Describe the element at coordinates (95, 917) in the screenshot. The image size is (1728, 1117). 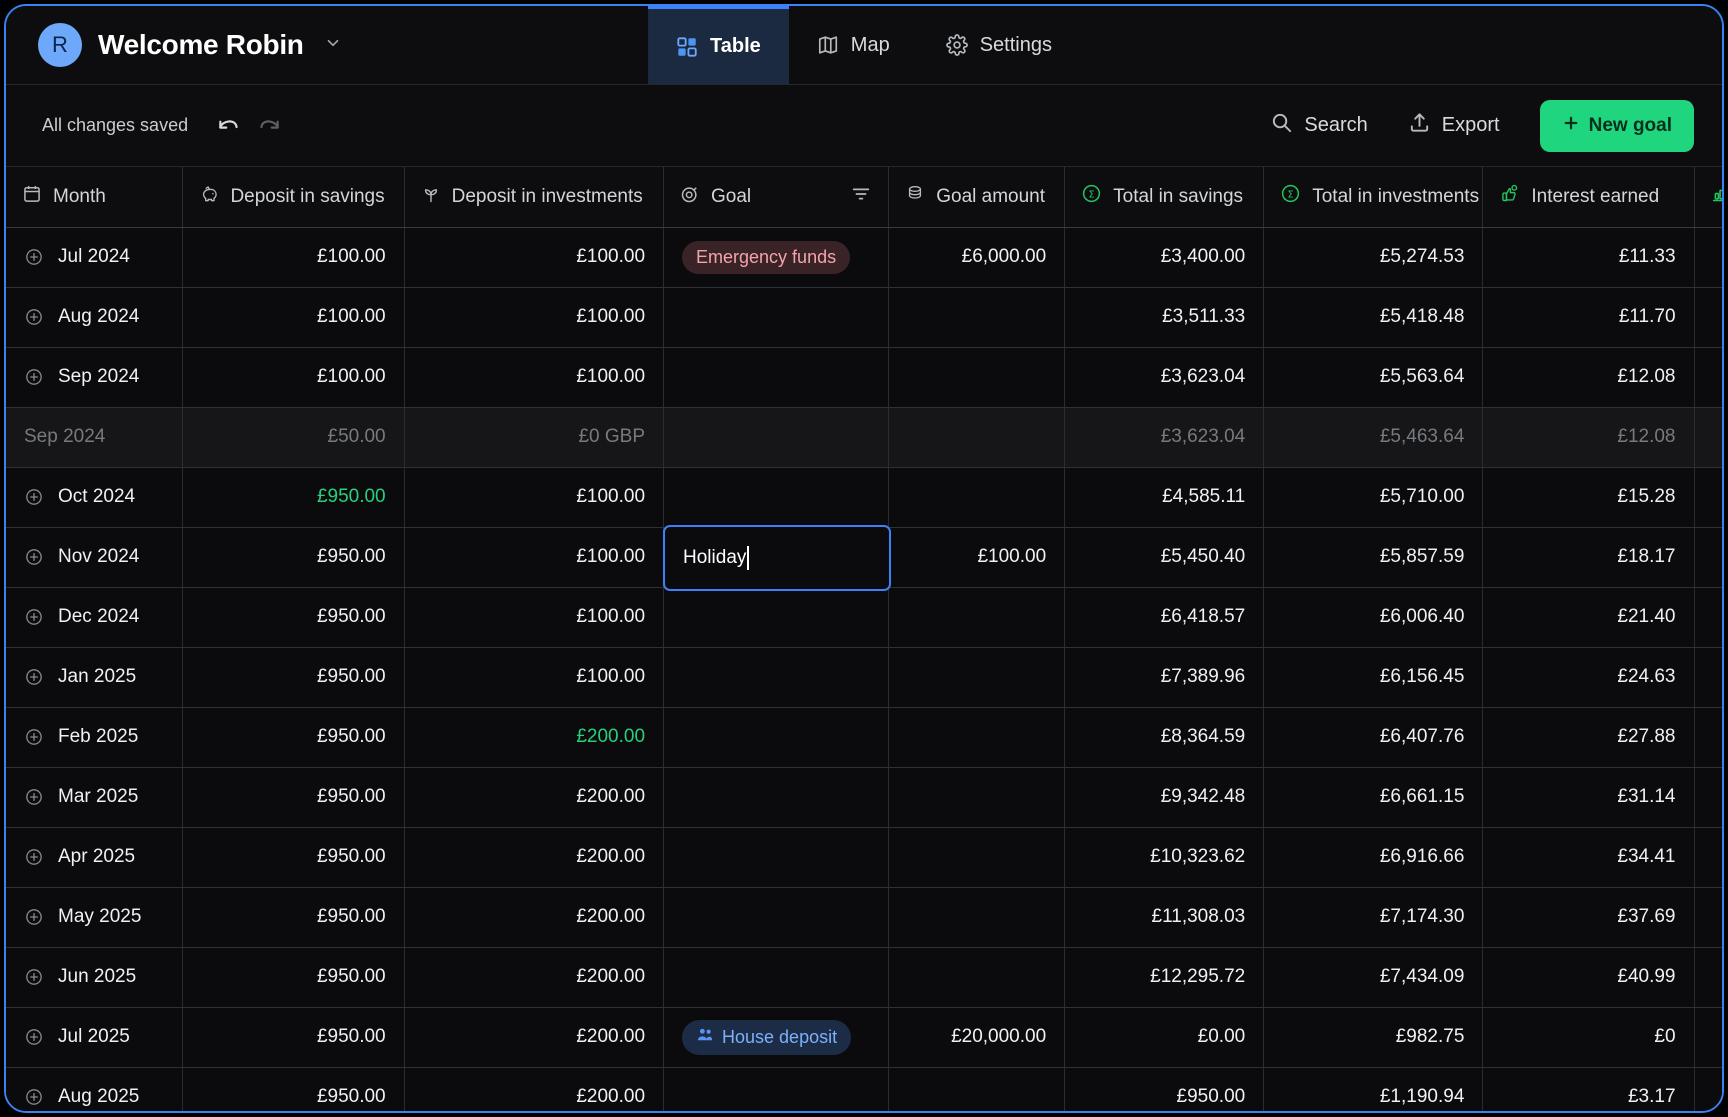
I see `cell-month: May 2025` at that location.